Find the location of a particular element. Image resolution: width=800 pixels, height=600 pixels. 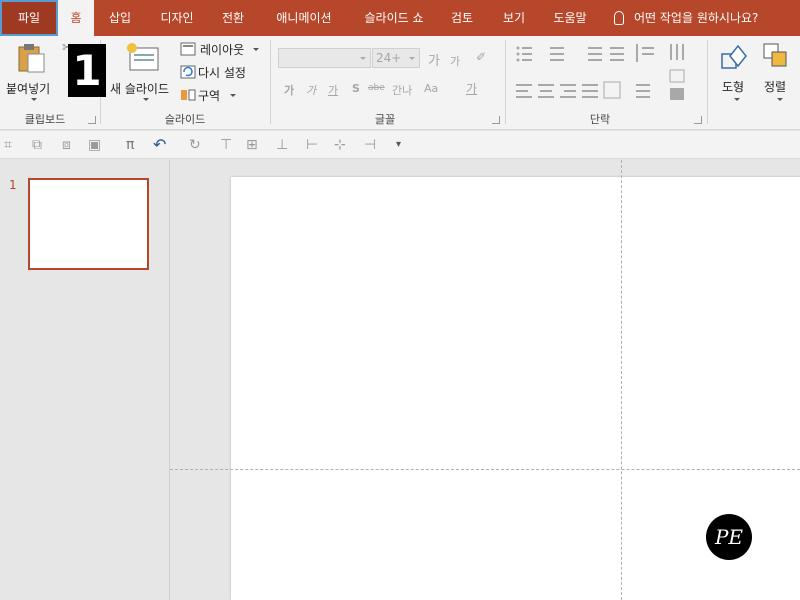

italic-button: 가 is located at coordinates (311, 90).